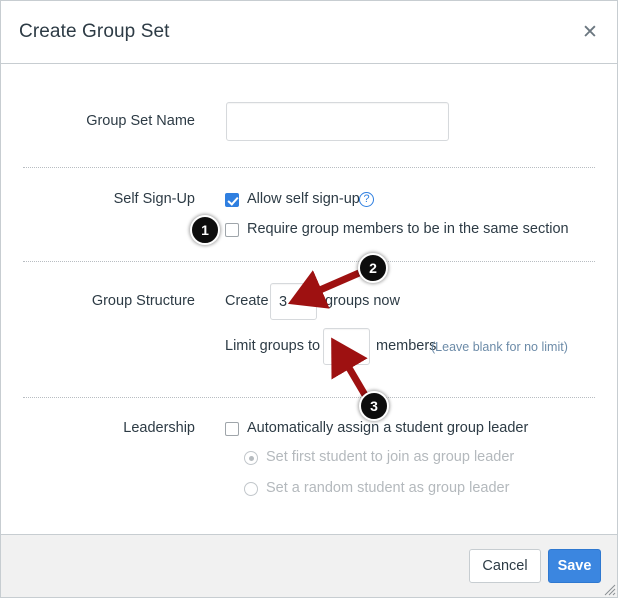  Describe the element at coordinates (346, 346) in the screenshot. I see `limit-members-input` at that location.